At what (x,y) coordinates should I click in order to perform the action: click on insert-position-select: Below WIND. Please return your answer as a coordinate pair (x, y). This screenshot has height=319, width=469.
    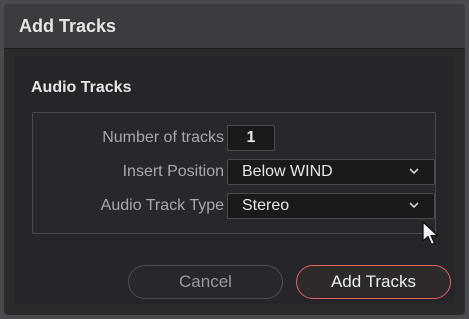
    Looking at the image, I should click on (331, 172).